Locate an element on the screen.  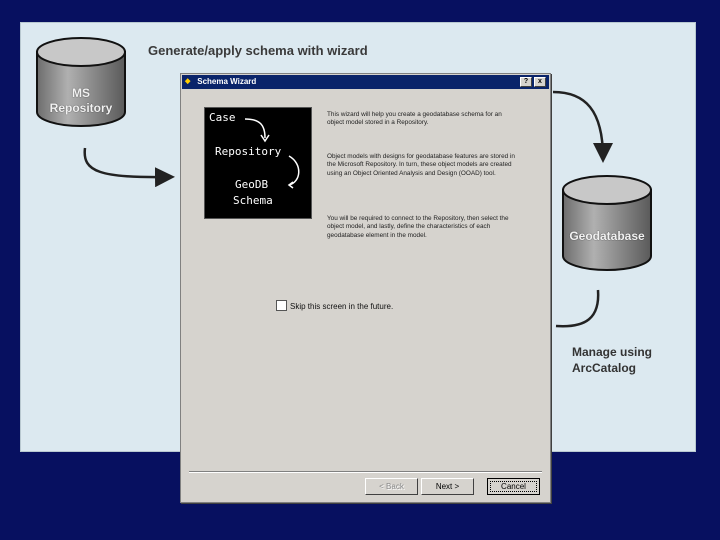
button-separator is located at coordinates (365, 472).